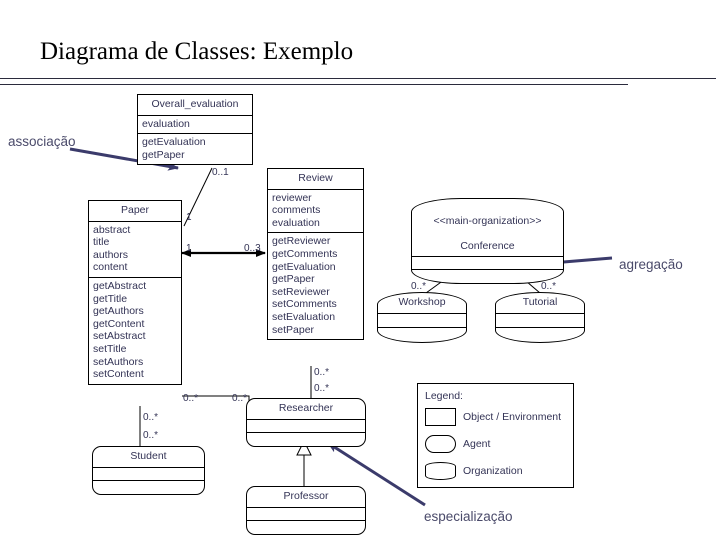 The height and width of the screenshot is (540, 720). What do you see at coordinates (440, 471) in the screenshot?
I see `legend-swatch-organization-icon` at bounding box center [440, 471].